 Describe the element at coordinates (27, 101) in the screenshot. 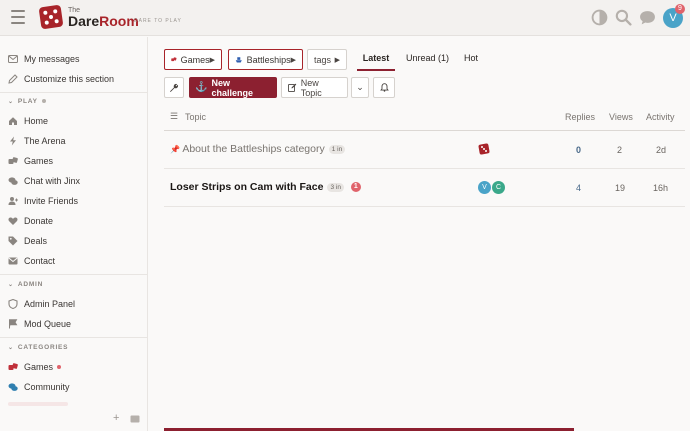

I see `sidebar-section-play: ⌄ PLAY` at that location.